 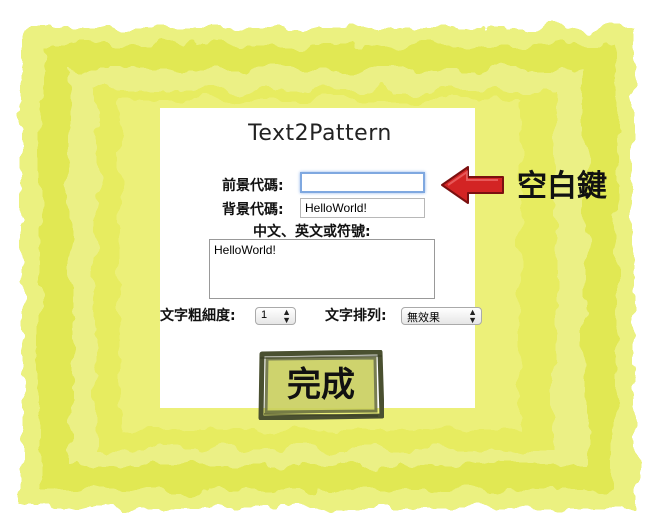 What do you see at coordinates (356, 316) in the screenshot?
I see `arrange-label: 文字排列:` at bounding box center [356, 316].